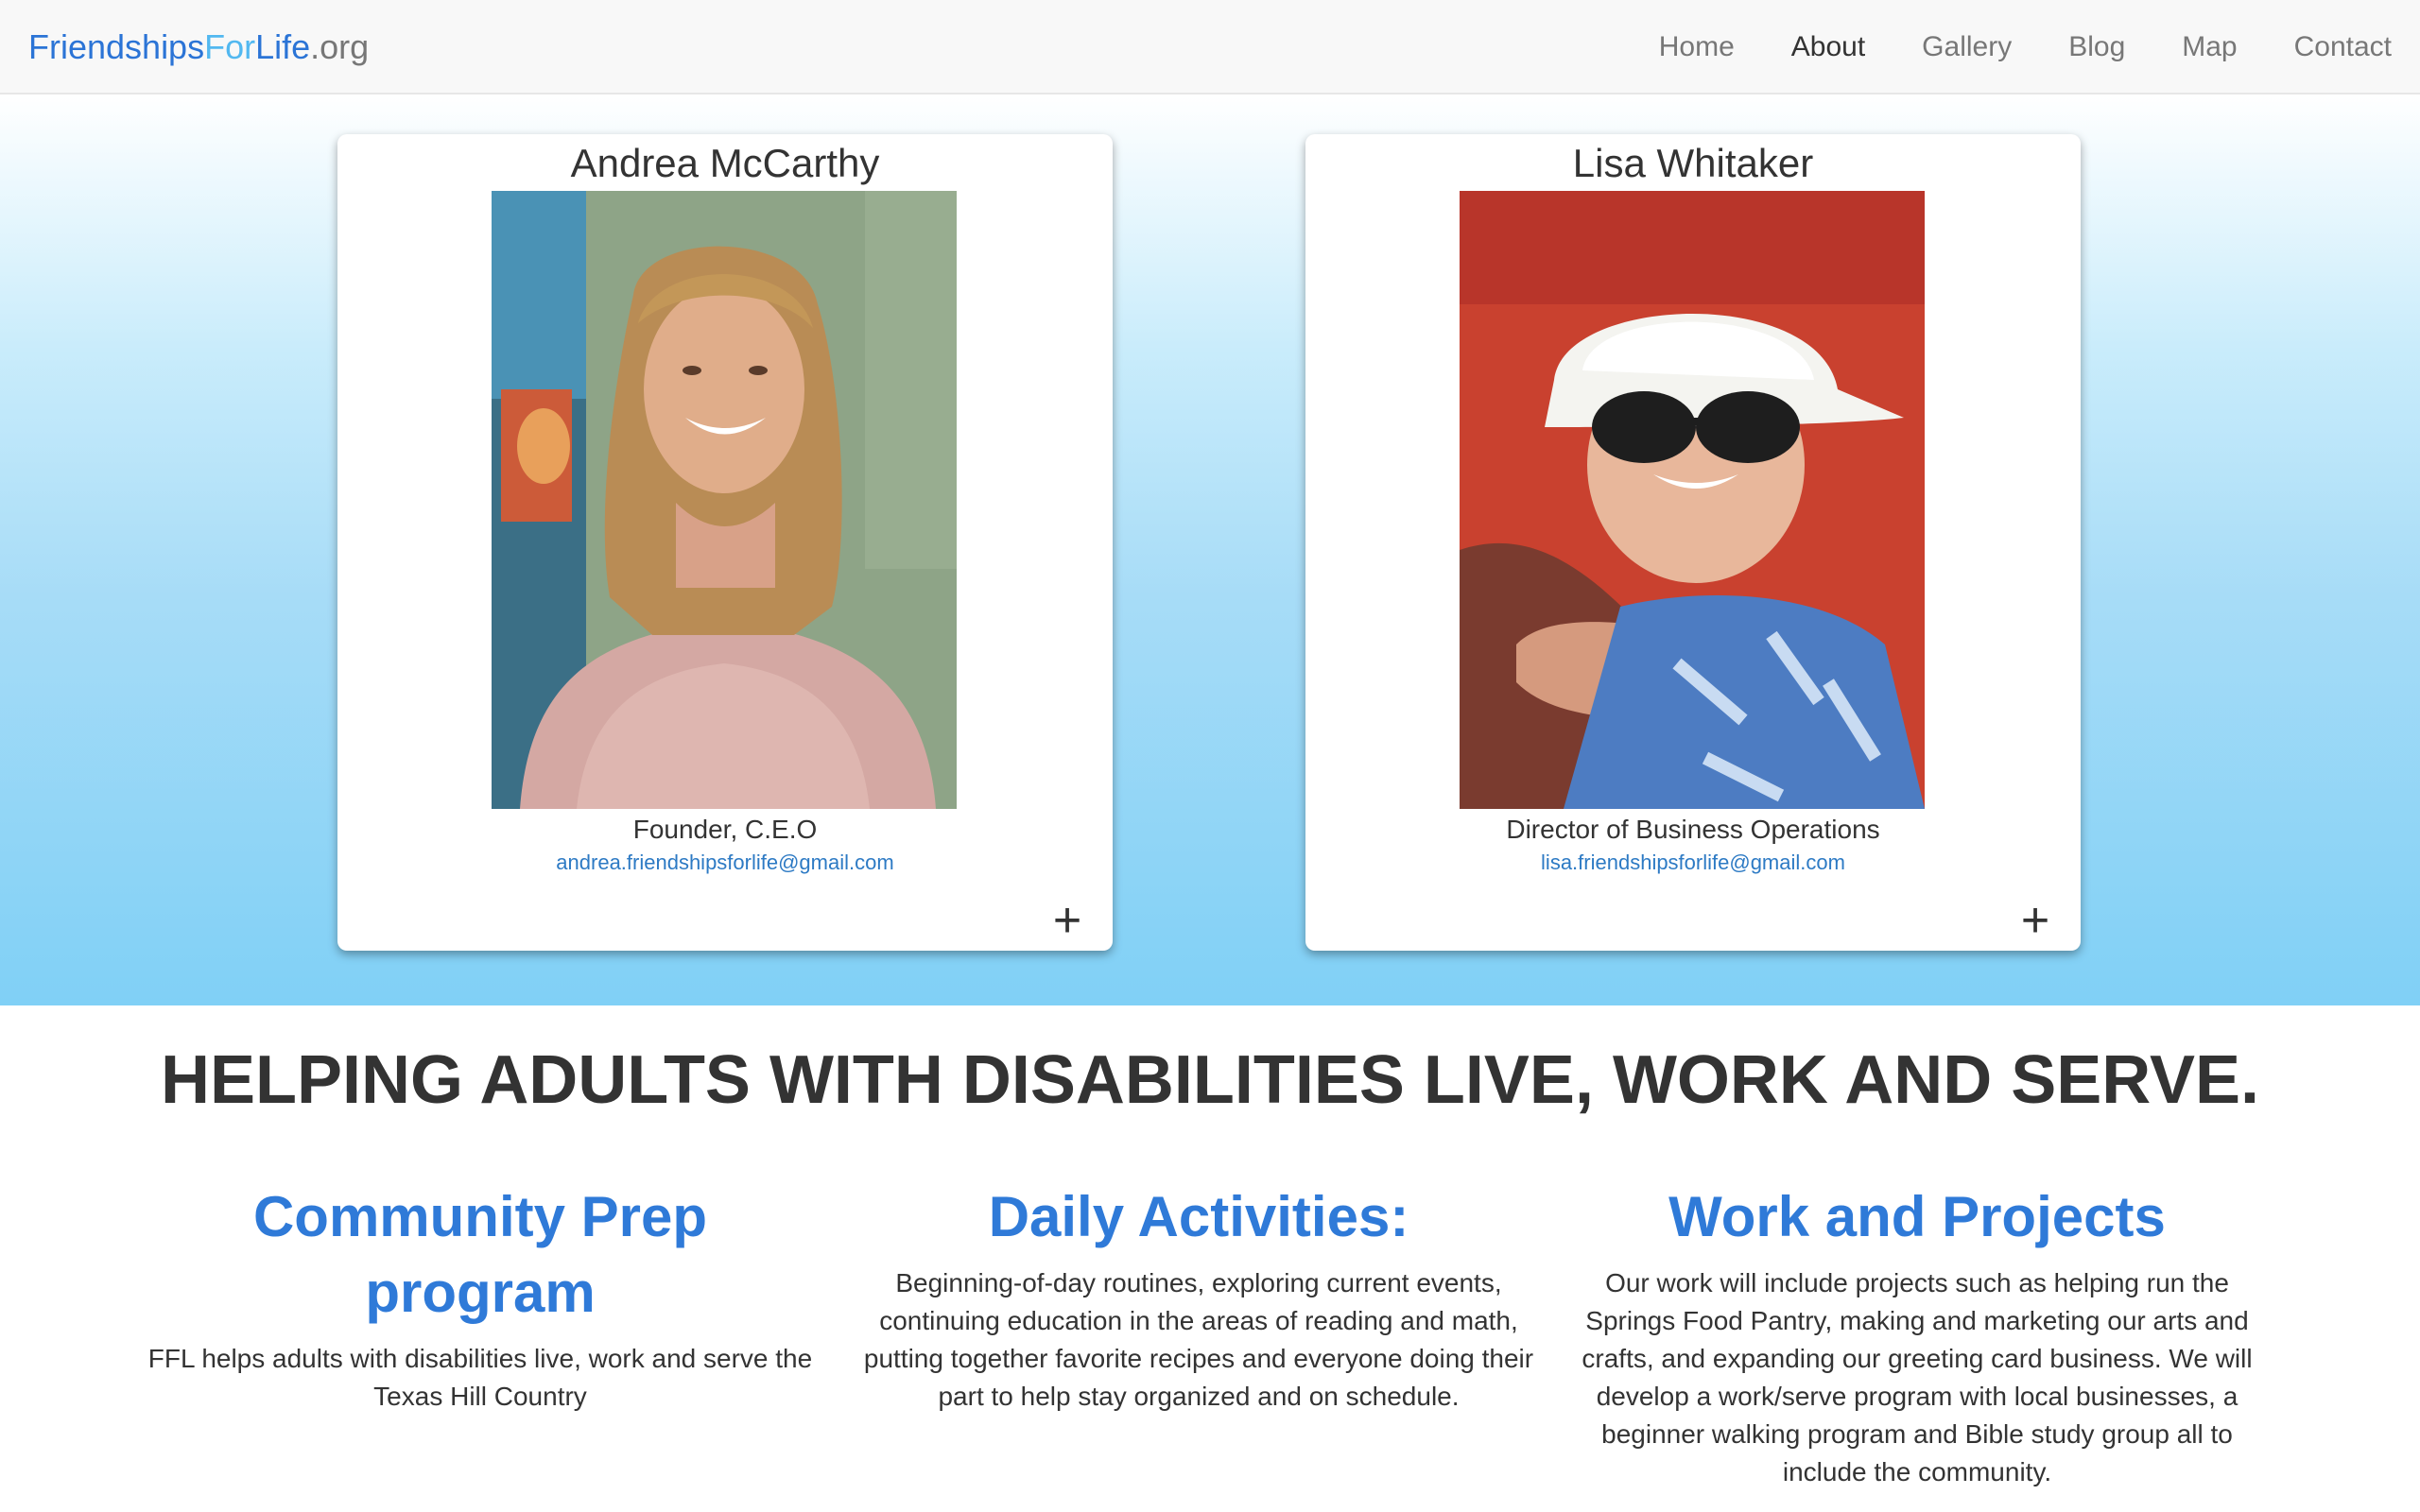 The image size is (2420, 1512). What do you see at coordinates (725, 163) in the screenshot?
I see `member-name: Andrea McCarthy` at bounding box center [725, 163].